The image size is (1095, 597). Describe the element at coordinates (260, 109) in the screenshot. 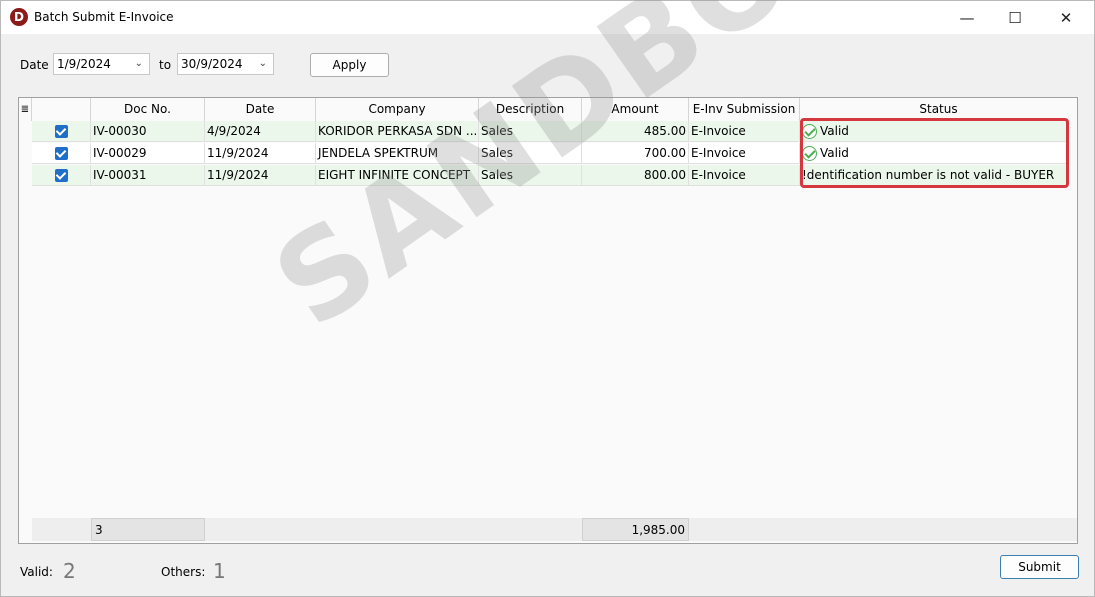

I see `header-date: Date` at that location.